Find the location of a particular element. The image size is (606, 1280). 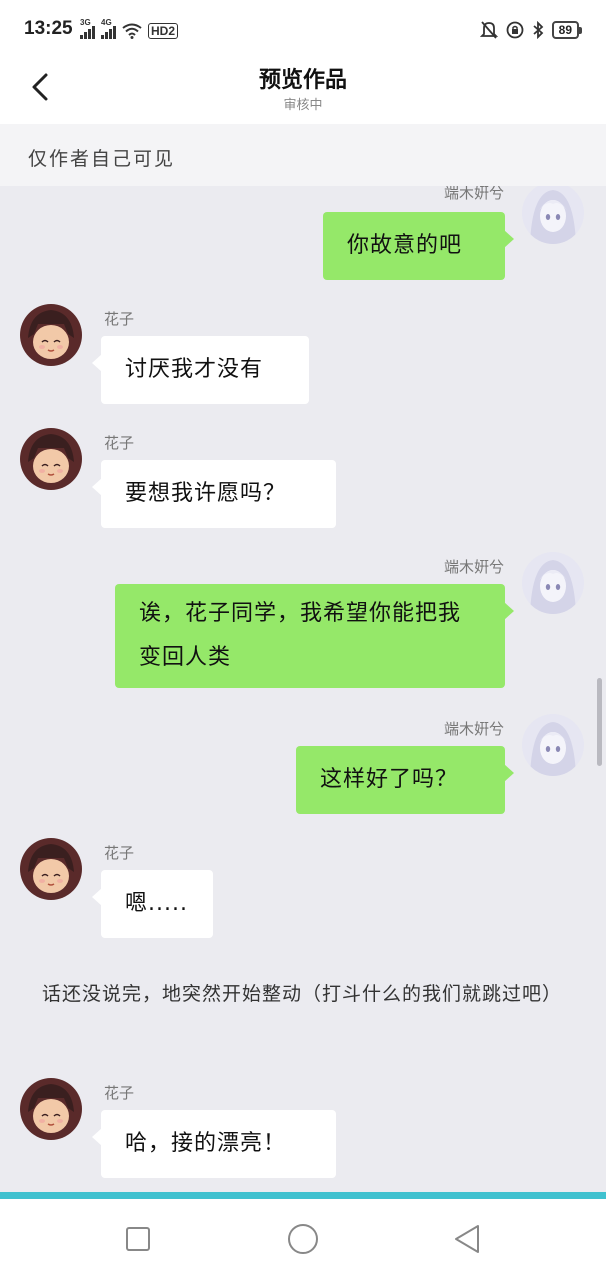

square-icon is located at coordinates (138, 1239).